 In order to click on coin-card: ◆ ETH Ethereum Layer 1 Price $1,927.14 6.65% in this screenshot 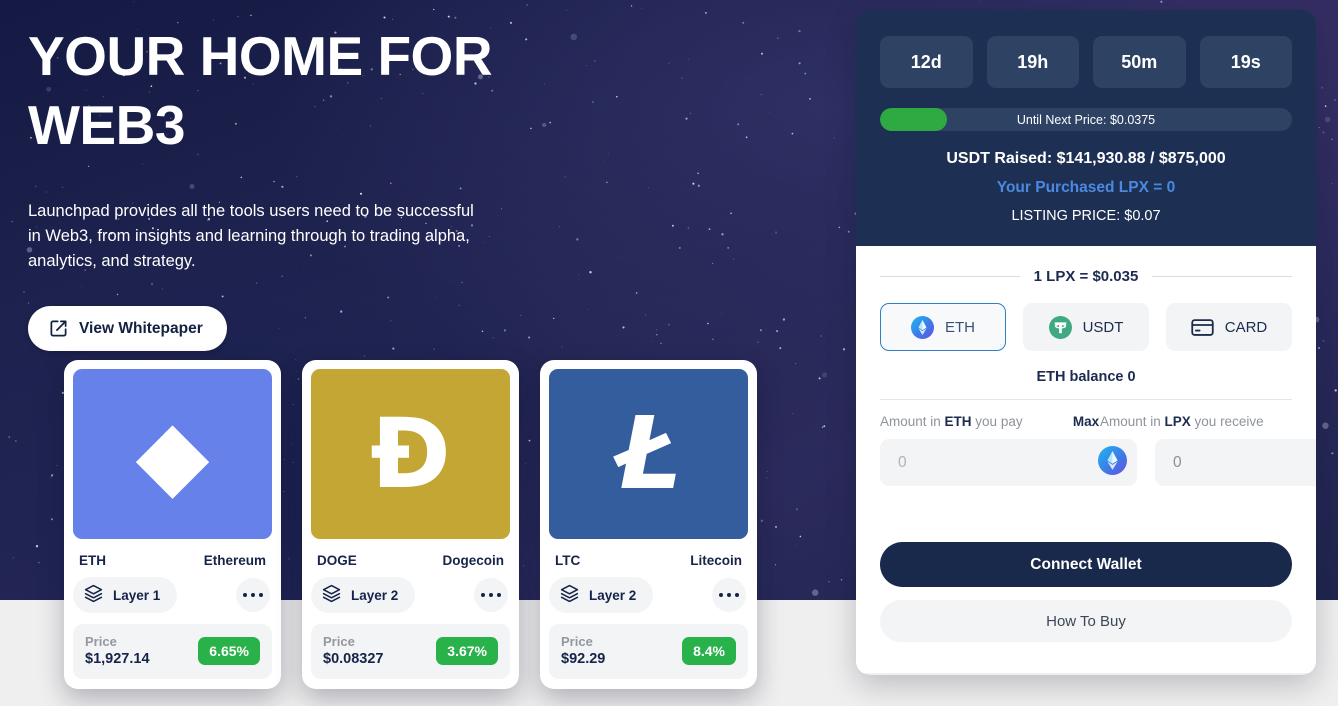, I will do `click(172, 524)`.